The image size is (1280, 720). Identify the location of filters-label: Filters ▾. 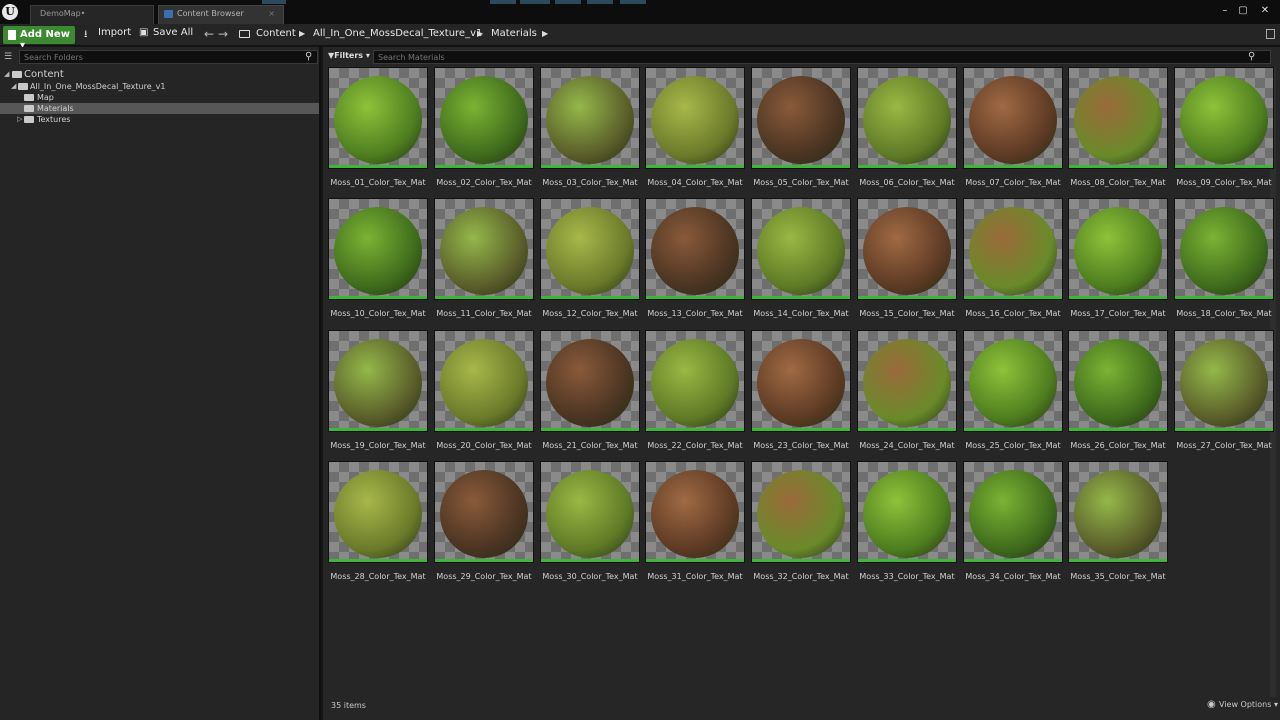
(352, 55).